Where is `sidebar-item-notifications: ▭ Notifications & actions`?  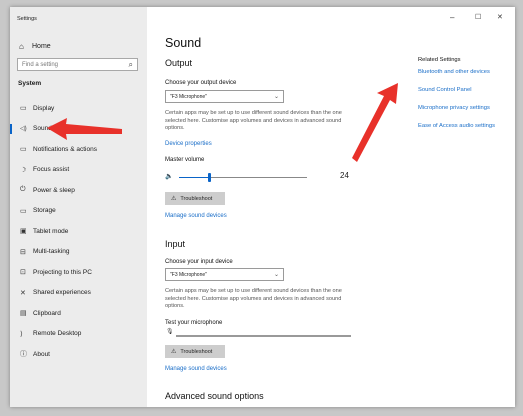
sidebar-item-notifications: ▭ Notifications & actions is located at coordinates (78, 149).